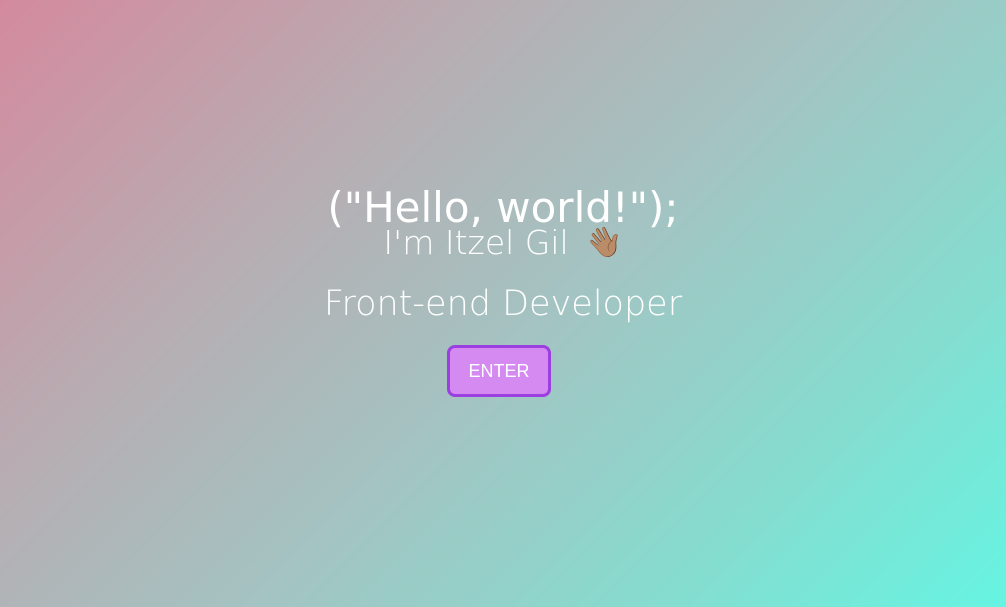 The height and width of the screenshot is (607, 1006). I want to click on waving-hand-icon: 👋🏽, so click(604, 242).